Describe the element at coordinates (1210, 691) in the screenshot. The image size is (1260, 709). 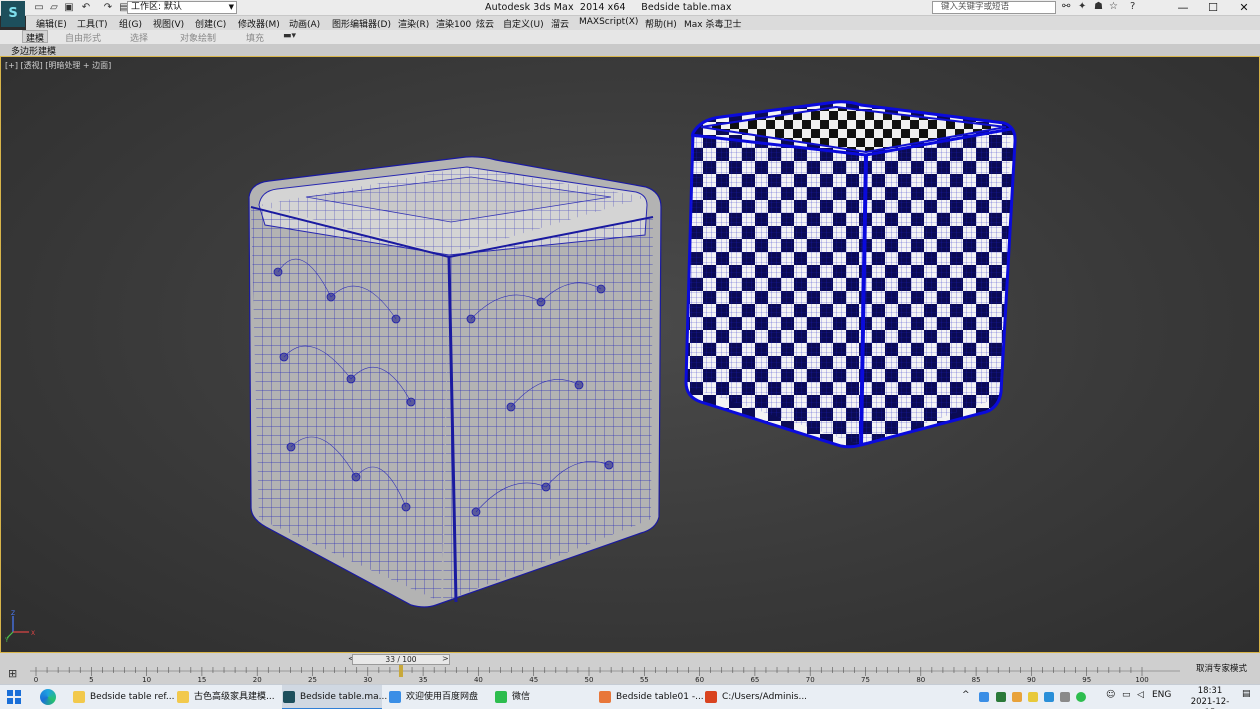
I see `clock-time: 18:31` at that location.